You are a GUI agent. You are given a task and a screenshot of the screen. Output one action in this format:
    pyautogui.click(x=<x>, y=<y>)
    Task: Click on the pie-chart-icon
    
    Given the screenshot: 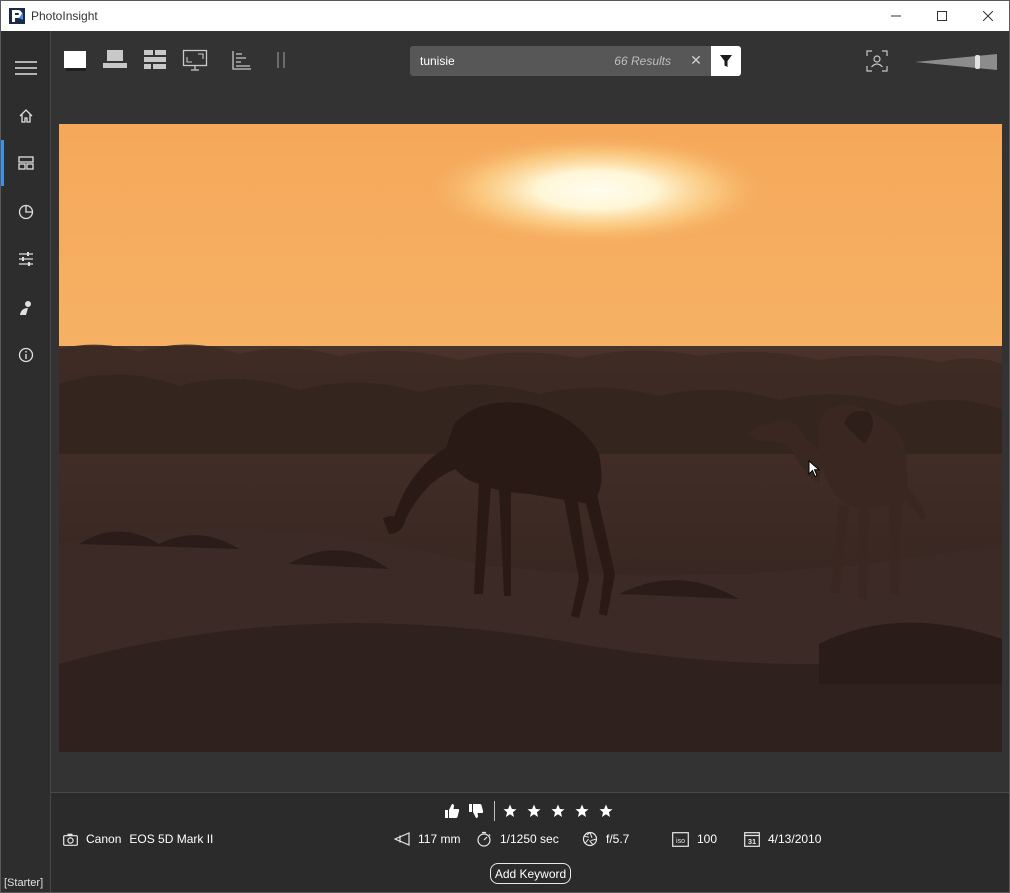 What is the action you would take?
    pyautogui.click(x=26, y=212)
    